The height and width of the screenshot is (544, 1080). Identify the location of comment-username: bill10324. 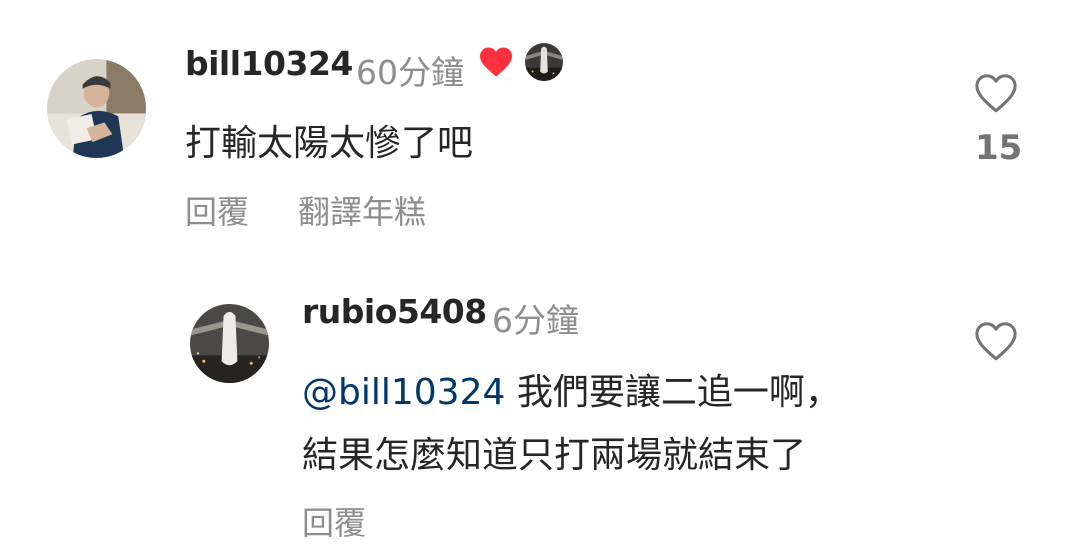
(269, 63).